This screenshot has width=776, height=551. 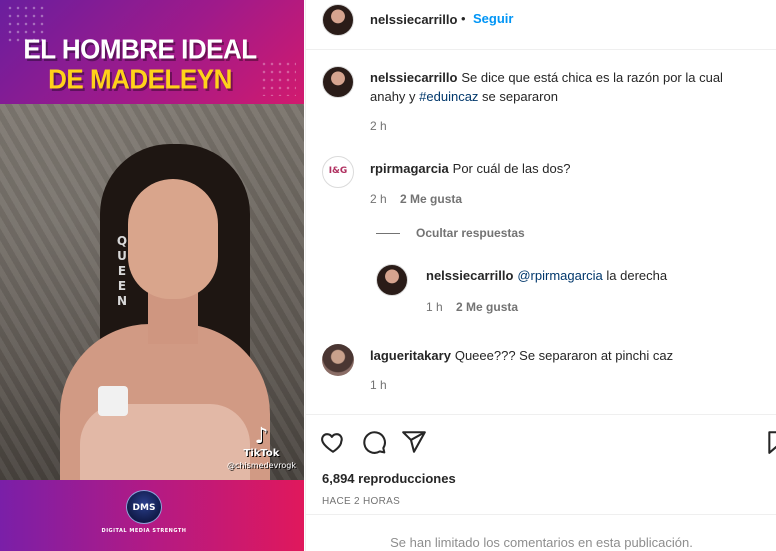 I want to click on tiktok-watermark: ♪ TikTok @chismedevrogk, so click(x=261, y=447).